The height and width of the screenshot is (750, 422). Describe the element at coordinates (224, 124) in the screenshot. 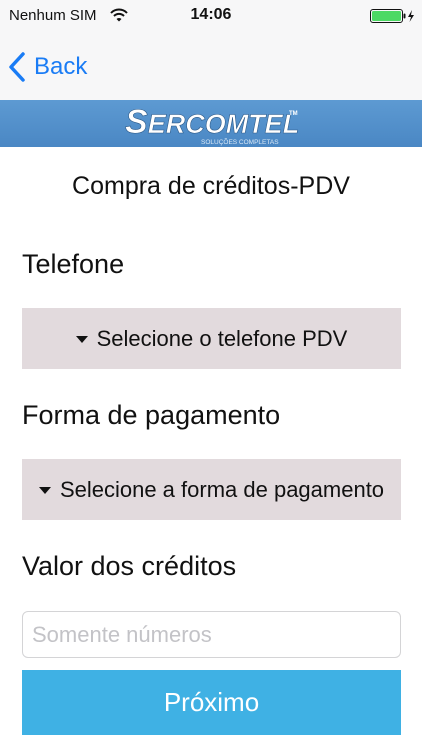

I see `logo-rest: ERCOMTEL` at that location.